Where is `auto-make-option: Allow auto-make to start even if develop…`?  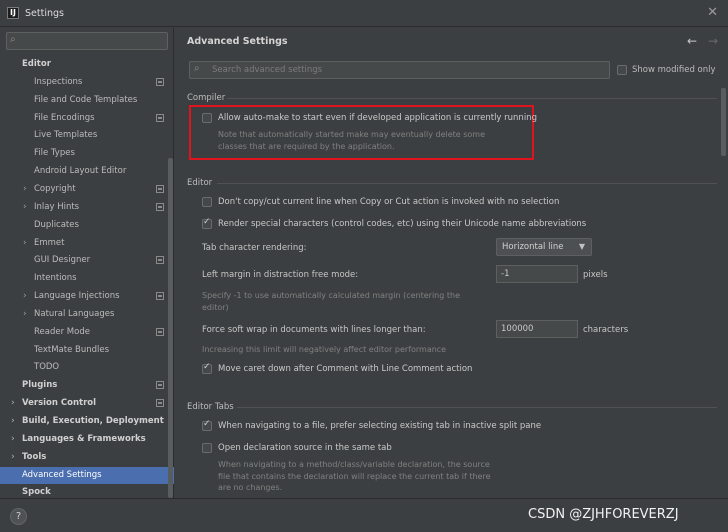
auto-make-option: Allow auto-make to start even if develop… is located at coordinates (369, 118).